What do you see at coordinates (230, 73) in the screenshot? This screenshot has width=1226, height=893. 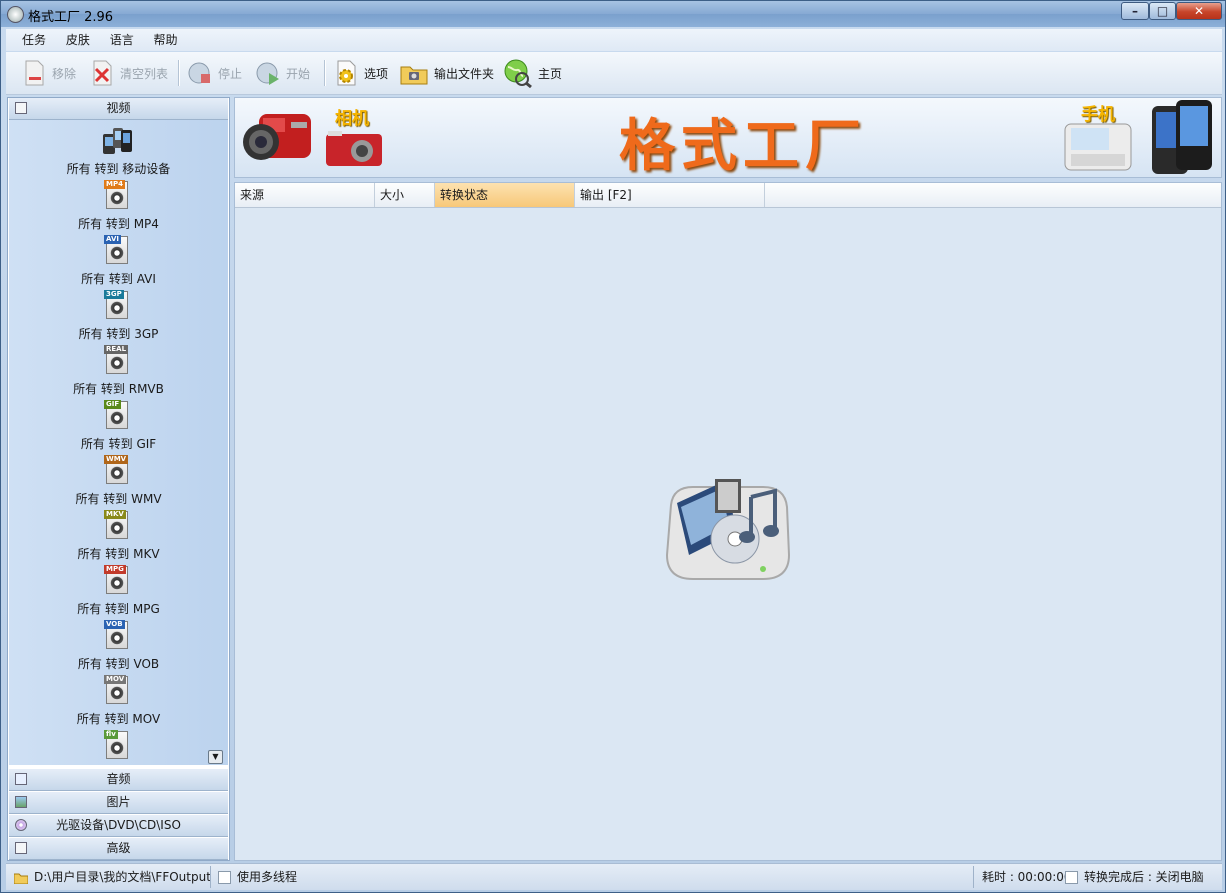 I see `stop-label: 停止` at bounding box center [230, 73].